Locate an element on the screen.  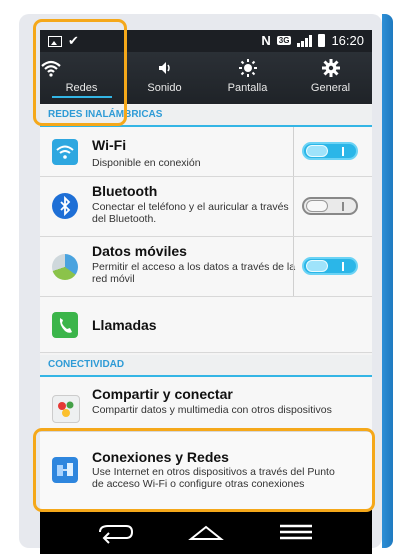
mobile-data-icon is located at coordinates (65, 267).